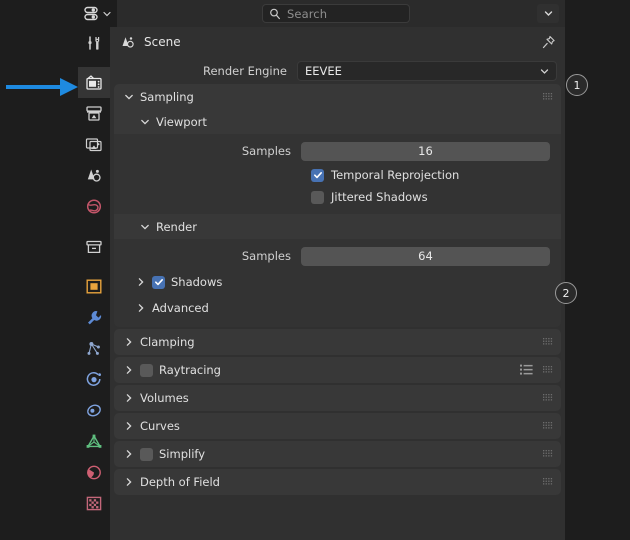 The height and width of the screenshot is (540, 630). Describe the element at coordinates (337, 370) in the screenshot. I see `section-raytracing: Raytracing` at that location.